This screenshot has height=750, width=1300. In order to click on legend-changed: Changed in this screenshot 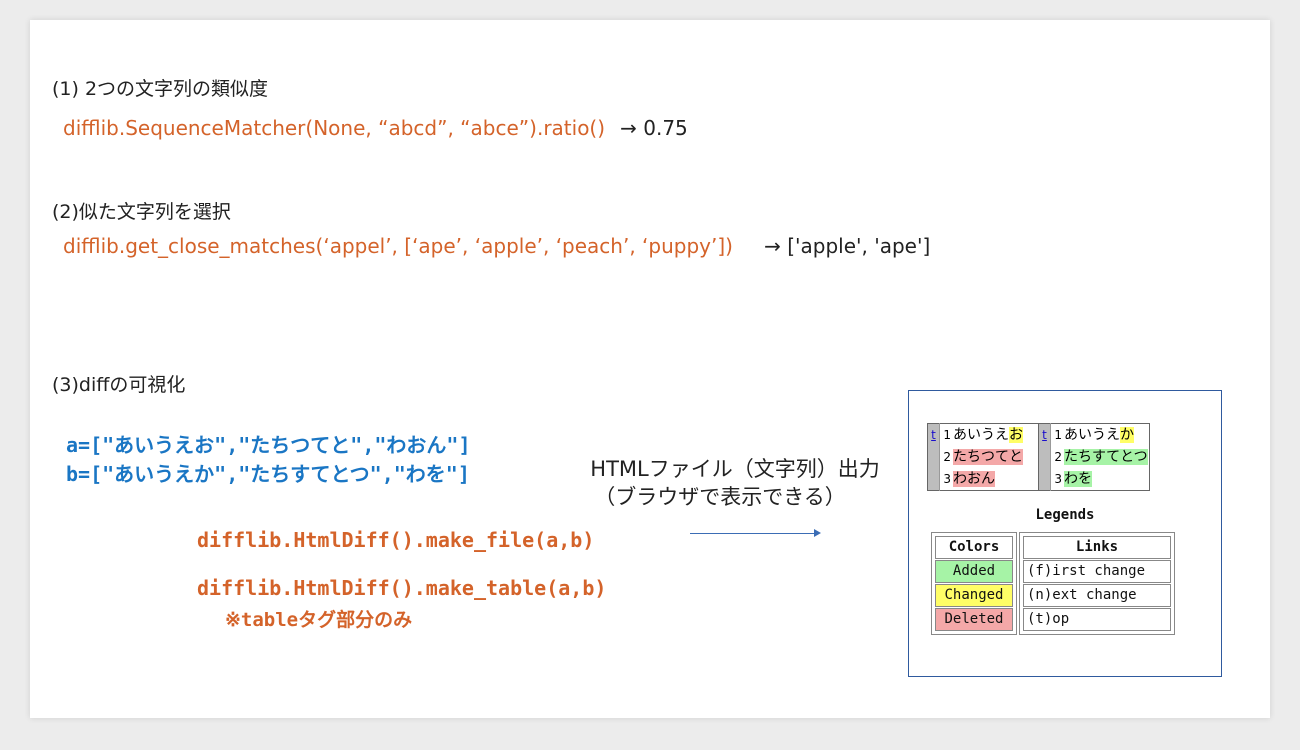, I will do `click(974, 595)`.